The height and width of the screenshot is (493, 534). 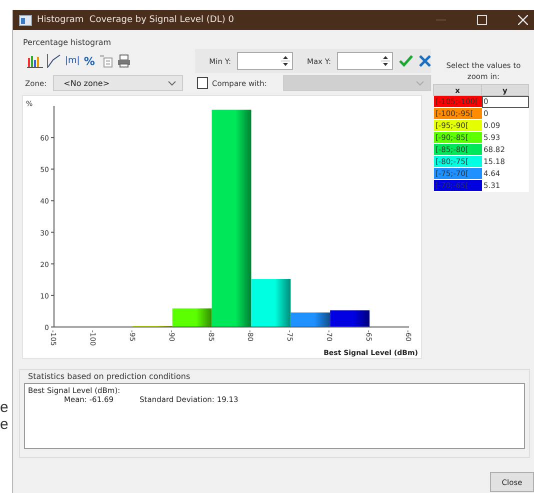 I want to click on group-title: Percentage histogram, so click(x=67, y=43).